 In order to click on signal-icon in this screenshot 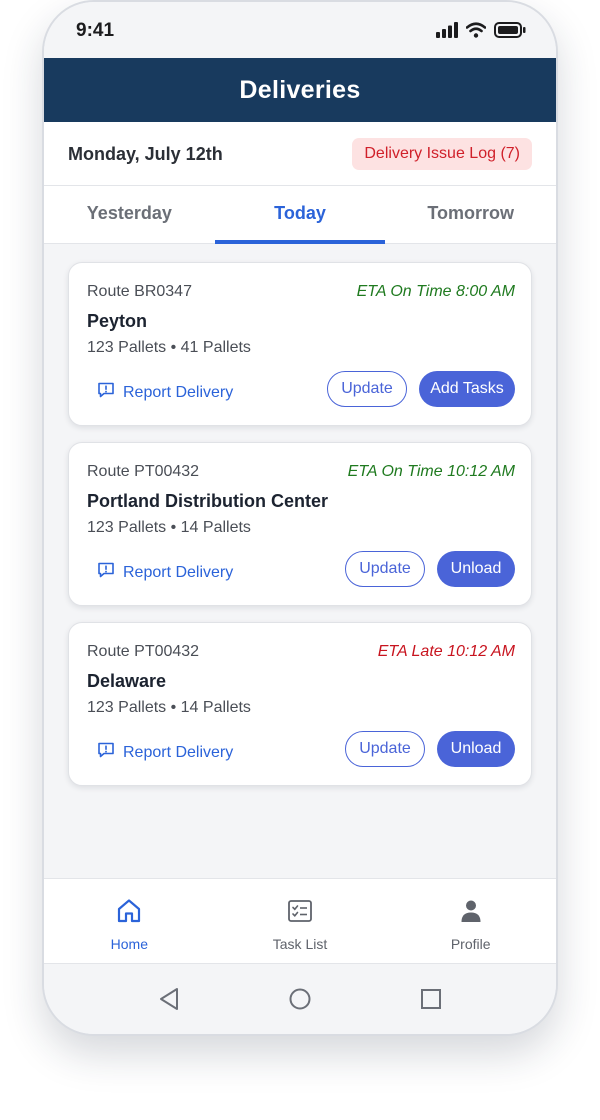, I will do `click(447, 32)`.